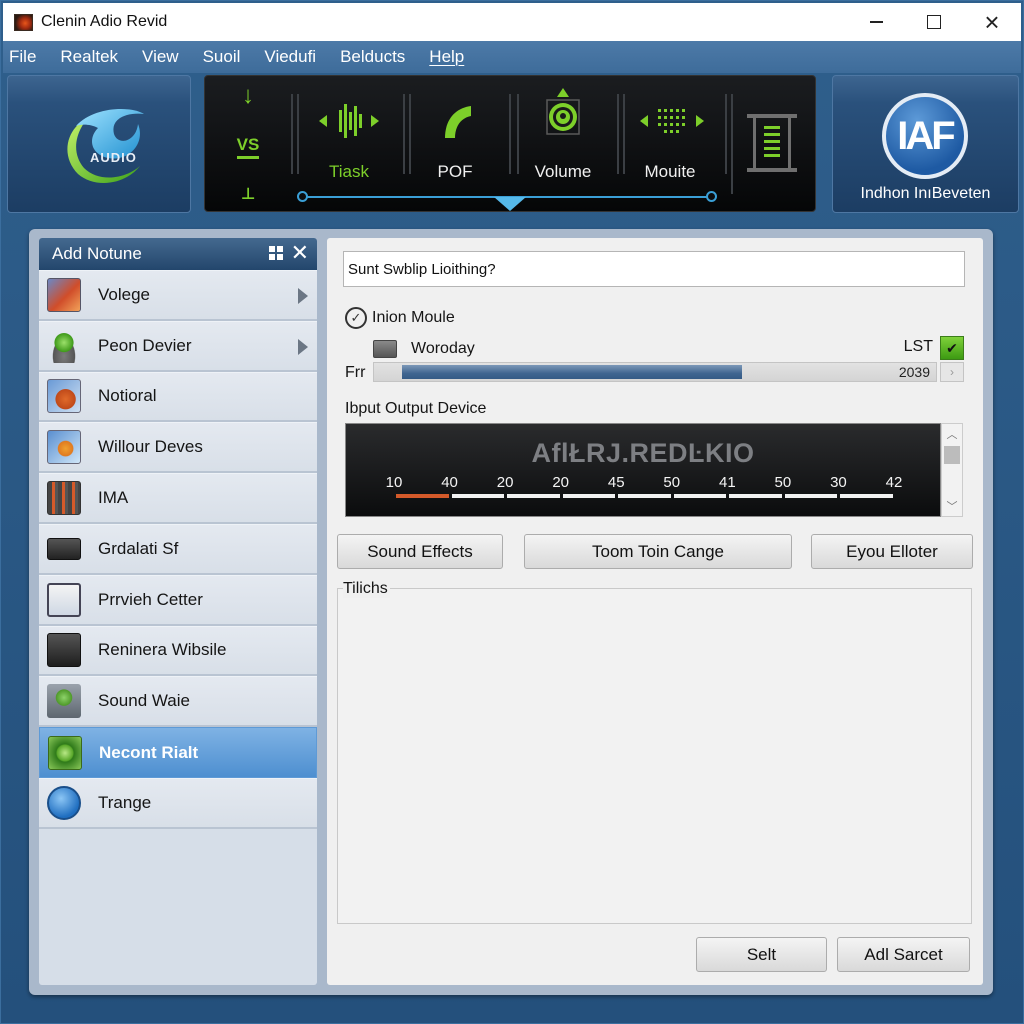 This screenshot has width=1024, height=1024. What do you see at coordinates (248, 147) in the screenshot?
I see `vs-label: VS` at bounding box center [248, 147].